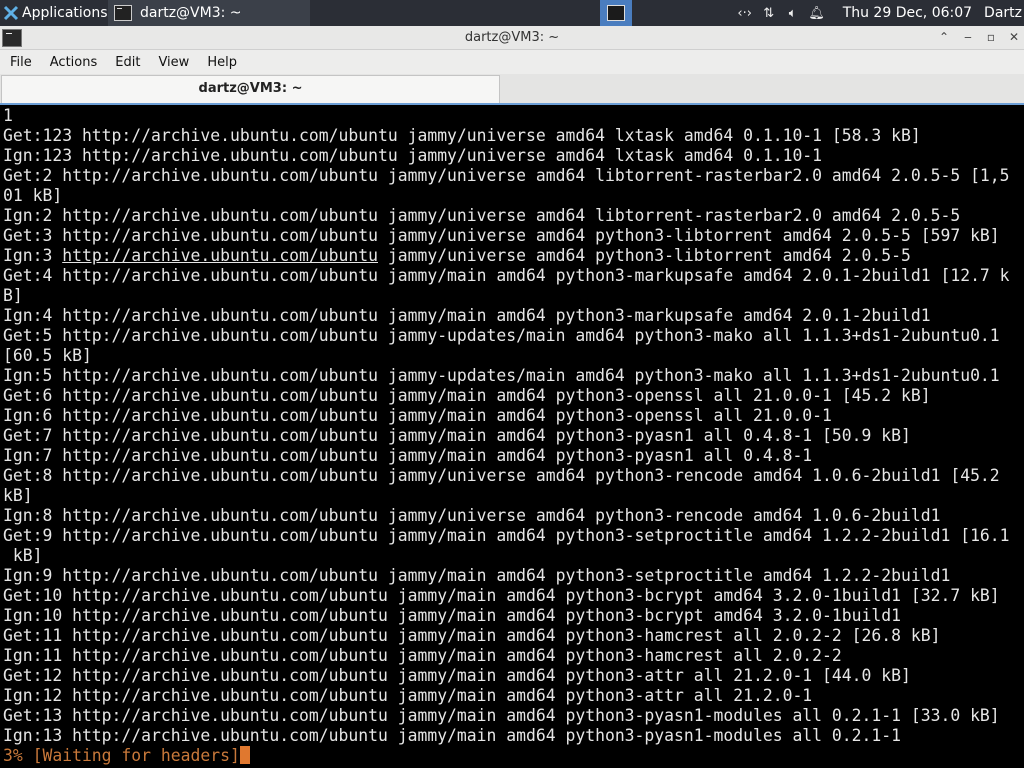 The height and width of the screenshot is (768, 1024). What do you see at coordinates (13, 295) in the screenshot?
I see `terminal-line: B]` at bounding box center [13, 295].